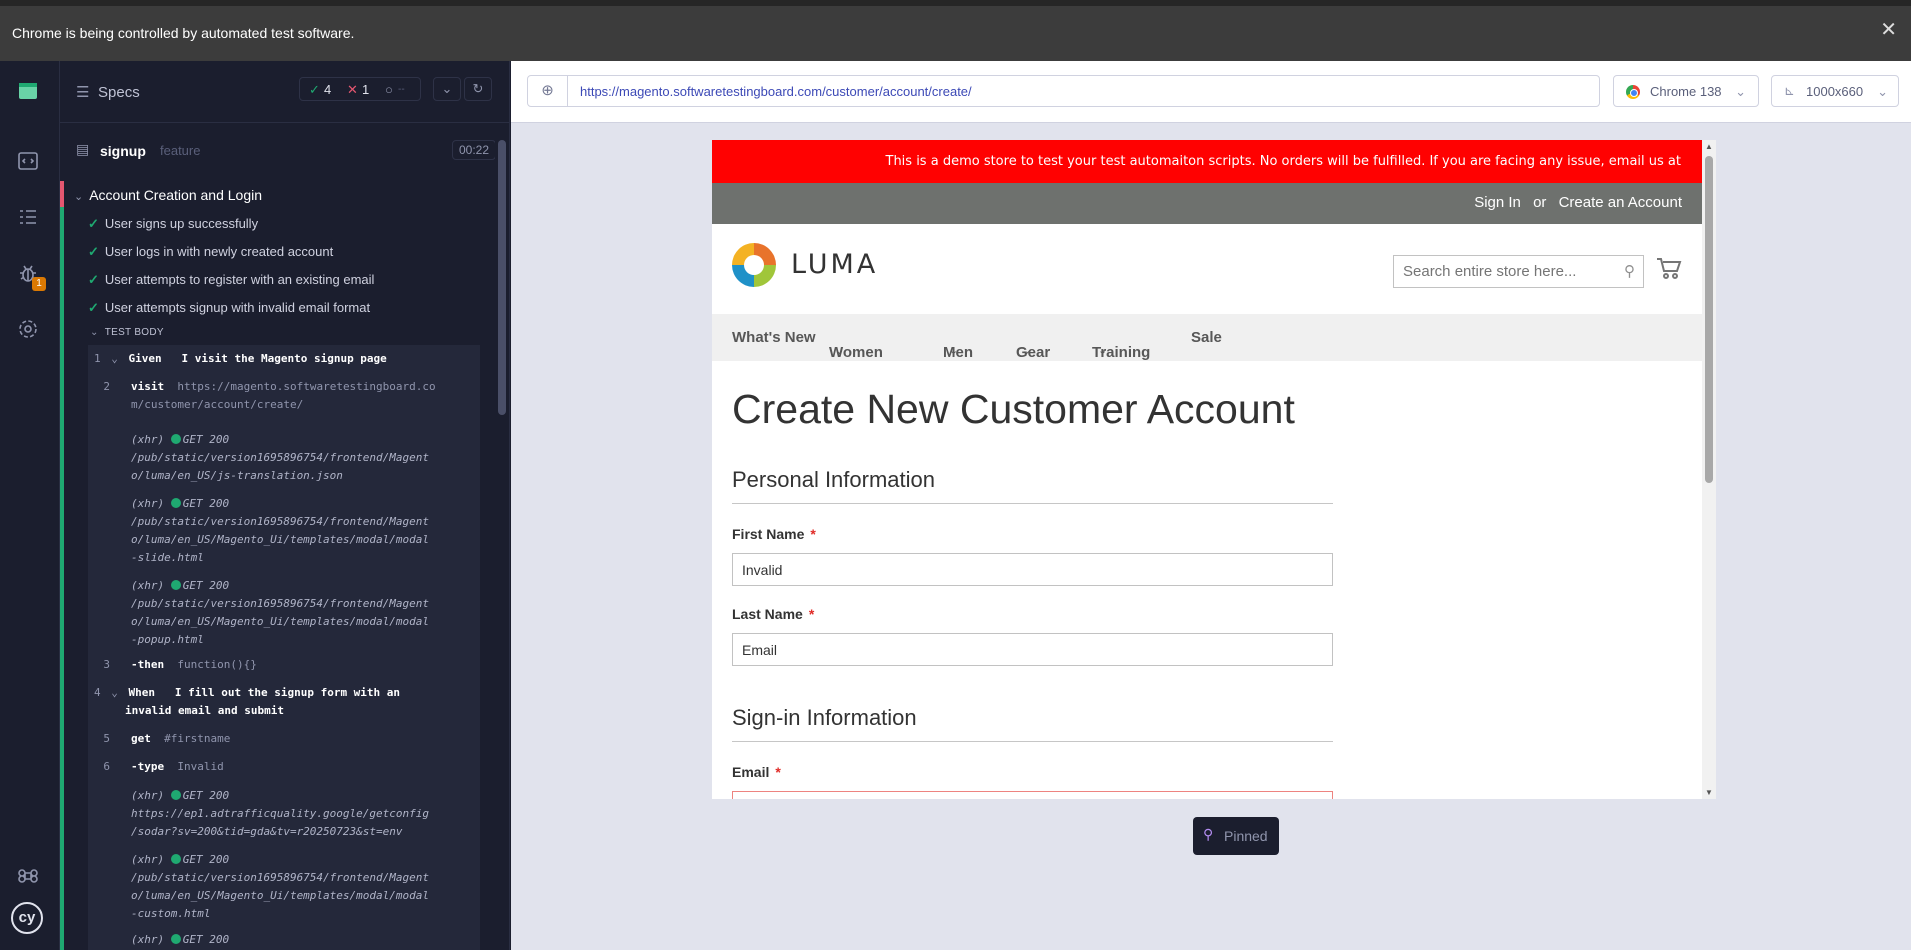 The width and height of the screenshot is (1911, 950). Describe the element at coordinates (1709, 792) in the screenshot. I see `scroll-down-icon: ▼` at that location.